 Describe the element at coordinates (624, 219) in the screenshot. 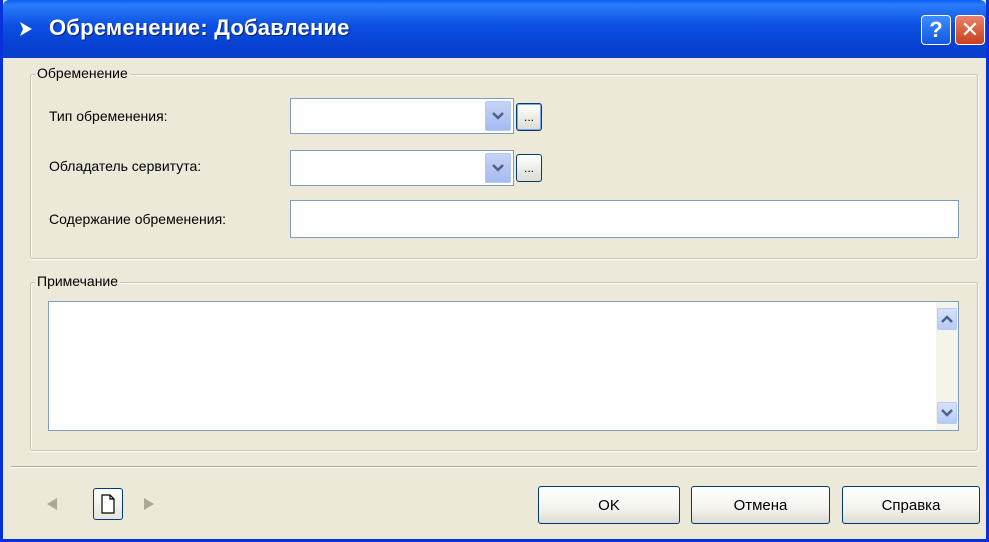

I see `content-field` at that location.